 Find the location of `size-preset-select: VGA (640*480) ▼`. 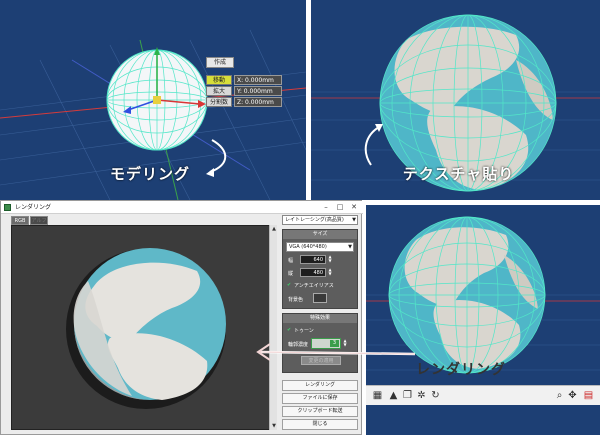

size-preset-select: VGA (640*480) ▼ is located at coordinates (320, 247).